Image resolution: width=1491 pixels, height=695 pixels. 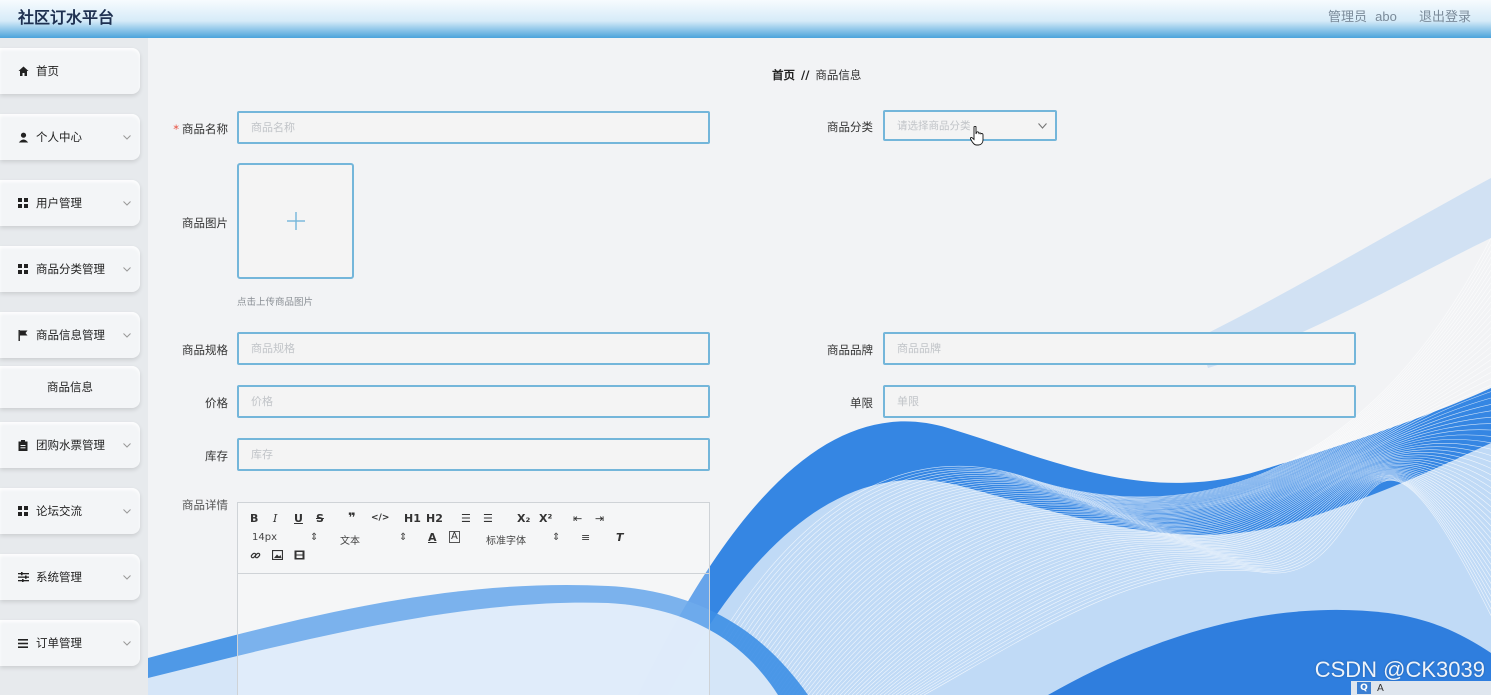 I want to click on blockquote-button: ❞, so click(x=352, y=518).